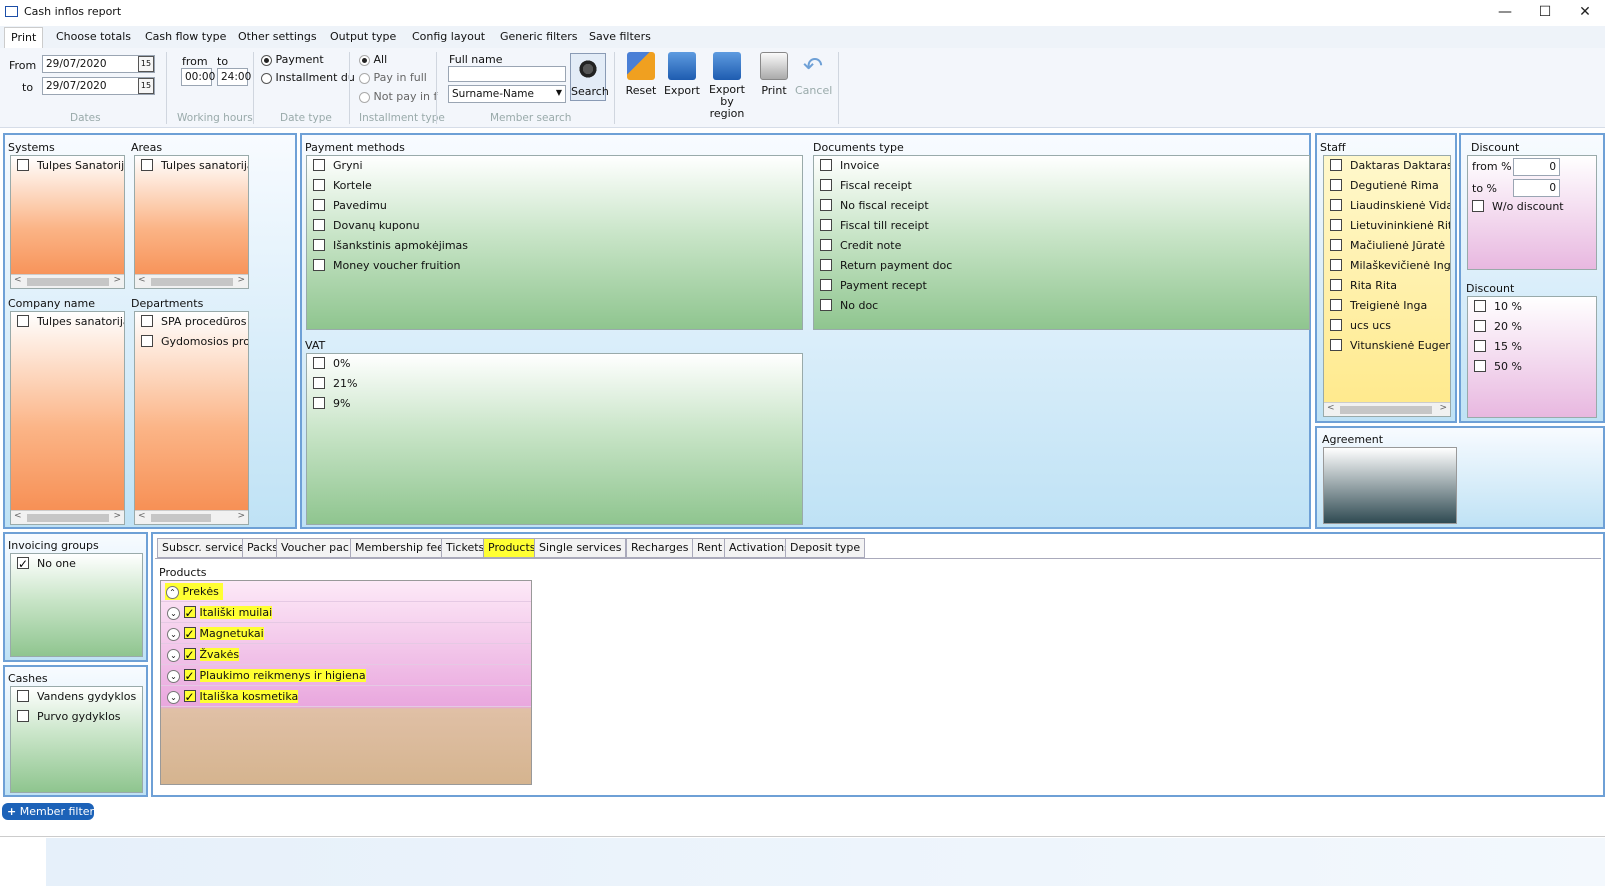 This screenshot has height=886, width=1605. Describe the element at coordinates (67, 166) in the screenshot. I see `list-item: Tulpes Sanatorija` at that location.